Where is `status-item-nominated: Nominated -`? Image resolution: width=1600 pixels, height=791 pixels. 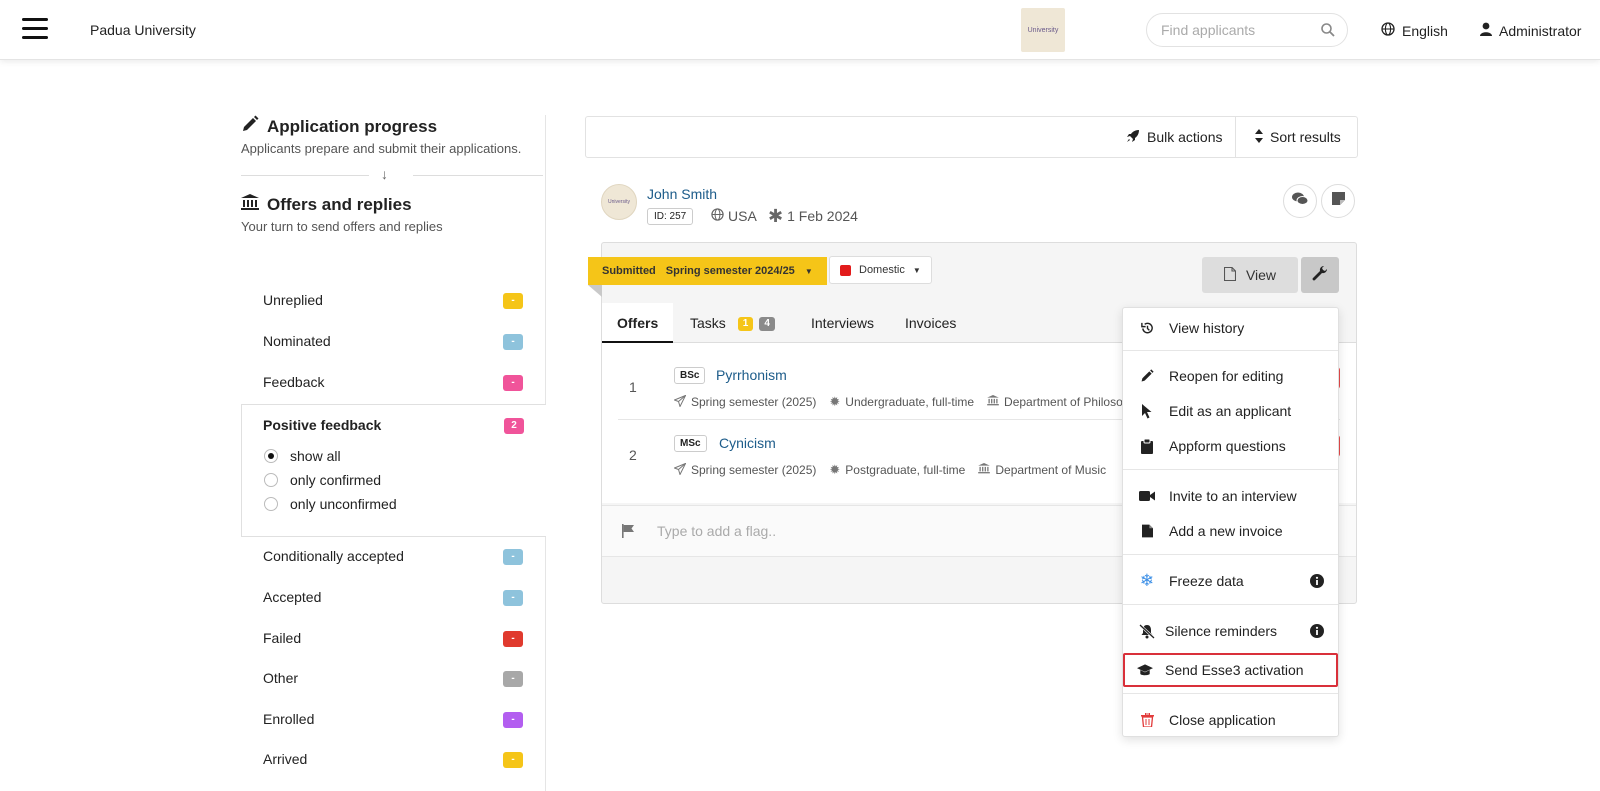
status-item-nominated: Nominated - is located at coordinates (386, 343).